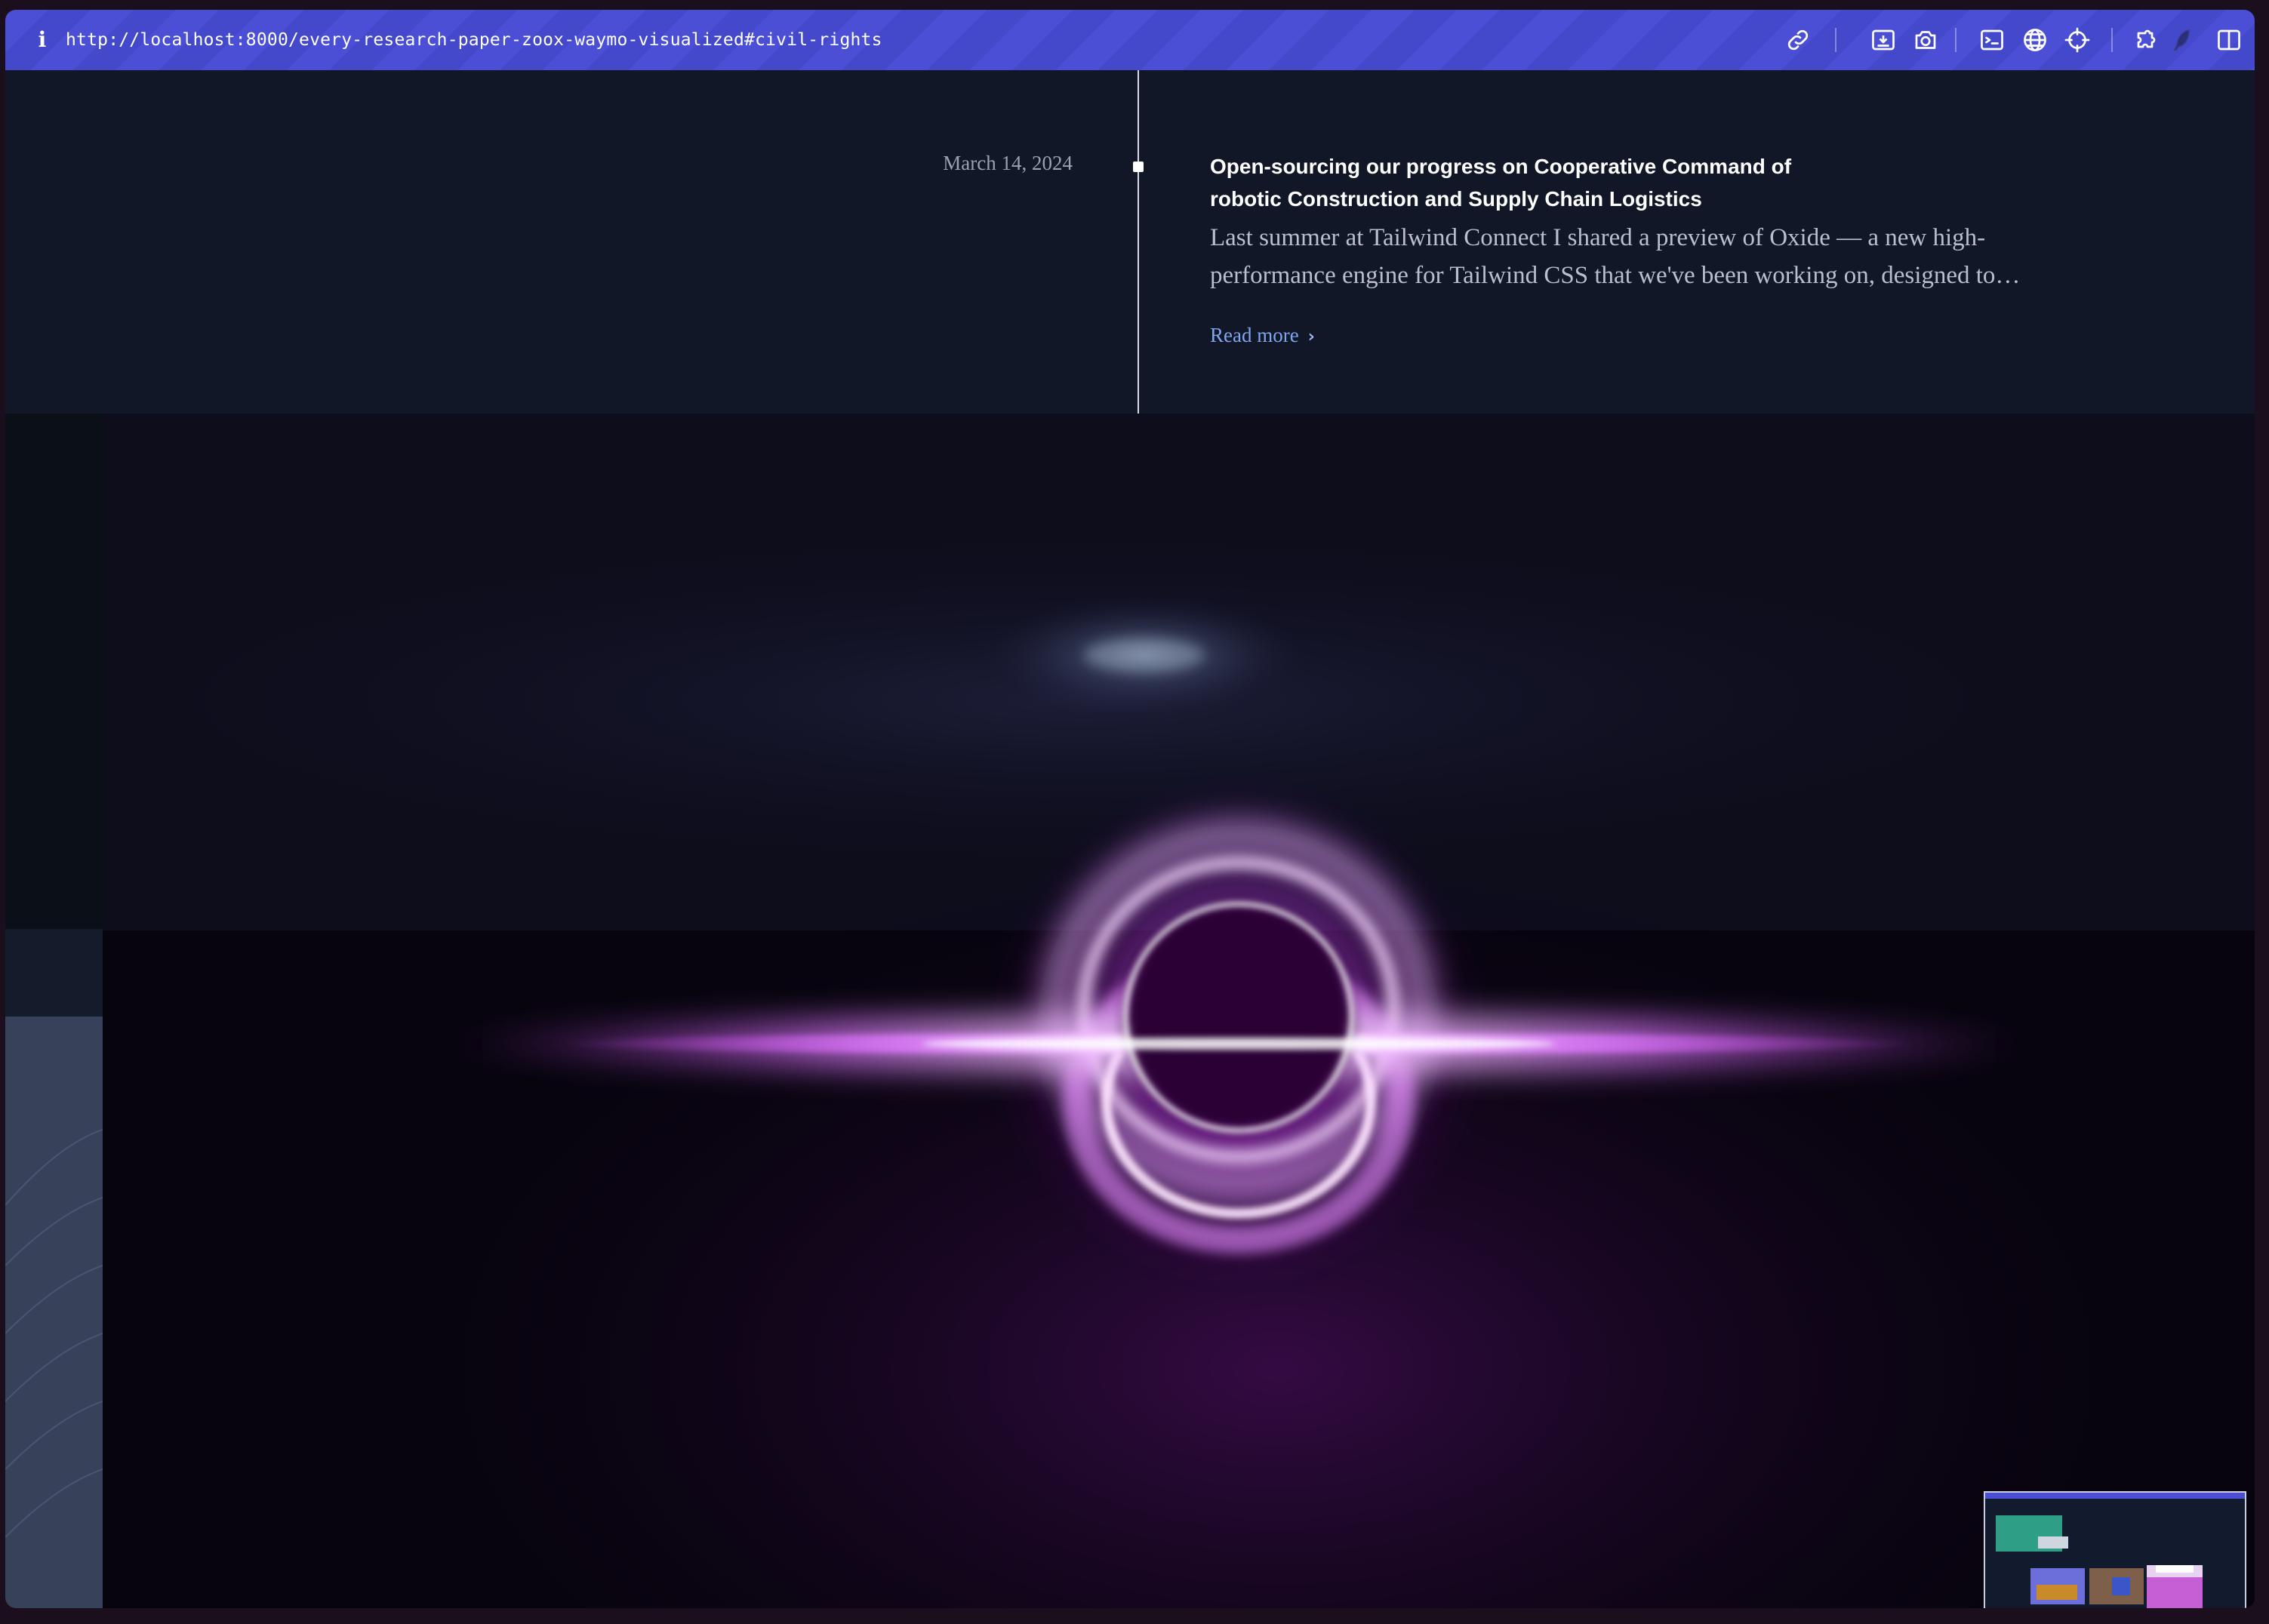 This screenshot has height=1624, width=2269. What do you see at coordinates (1254, 335) in the screenshot?
I see `read-more-label: Read more` at bounding box center [1254, 335].